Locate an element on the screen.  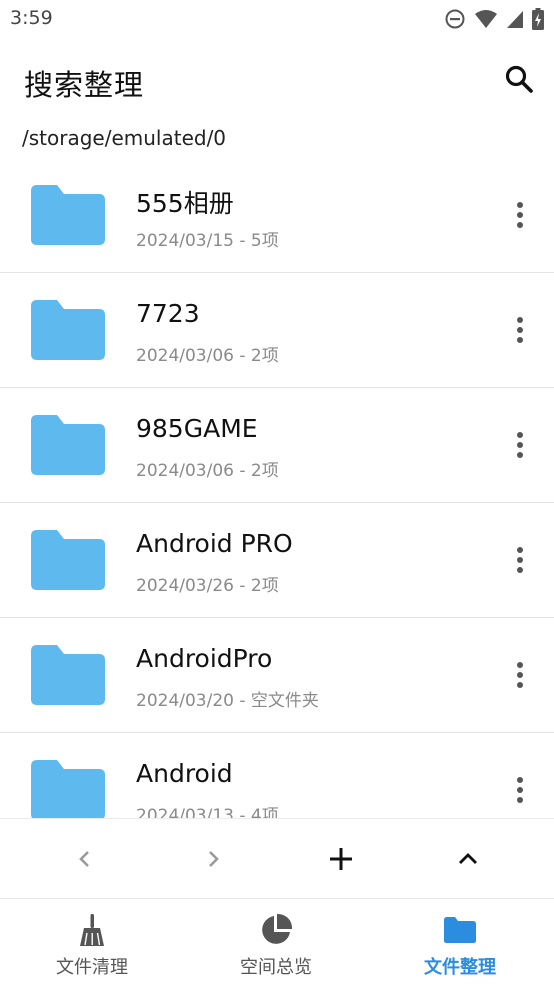
file-name: Android is located at coordinates (184, 773).